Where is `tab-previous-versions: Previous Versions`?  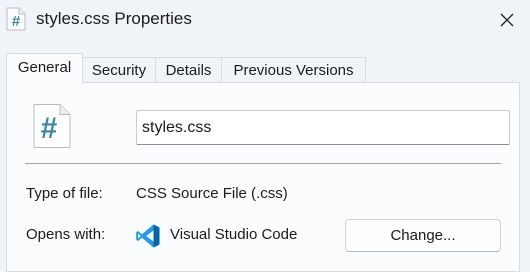
tab-previous-versions: Previous Versions is located at coordinates (293, 69).